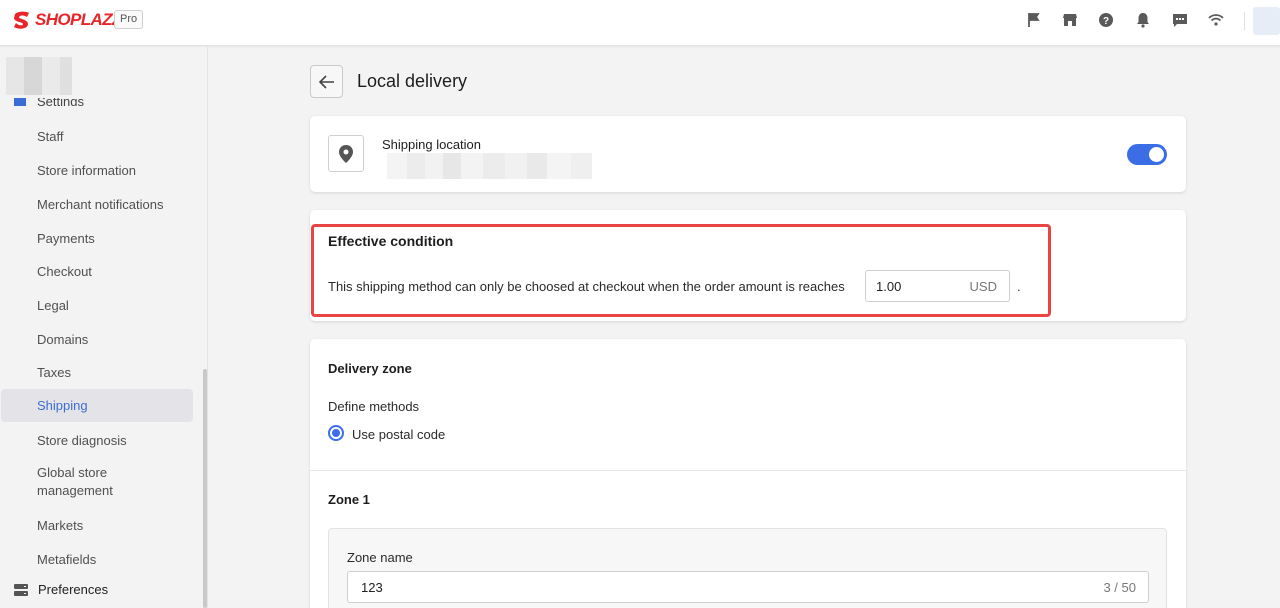 This screenshot has height=608, width=1280. What do you see at coordinates (748, 154) in the screenshot?
I see `shipping-location-card: Shipping location` at bounding box center [748, 154].